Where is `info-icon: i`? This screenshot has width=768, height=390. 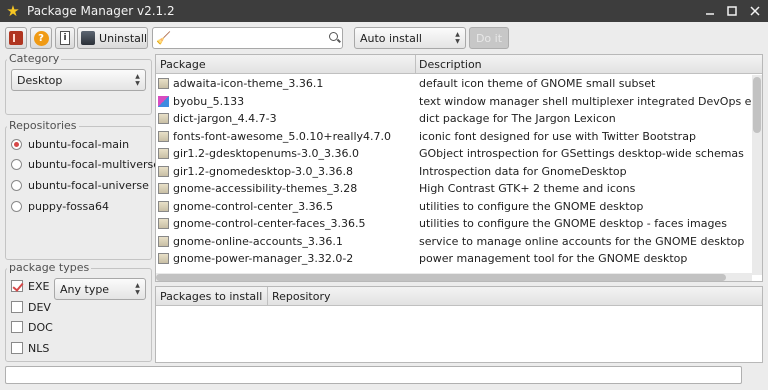 info-icon: i is located at coordinates (65, 38).